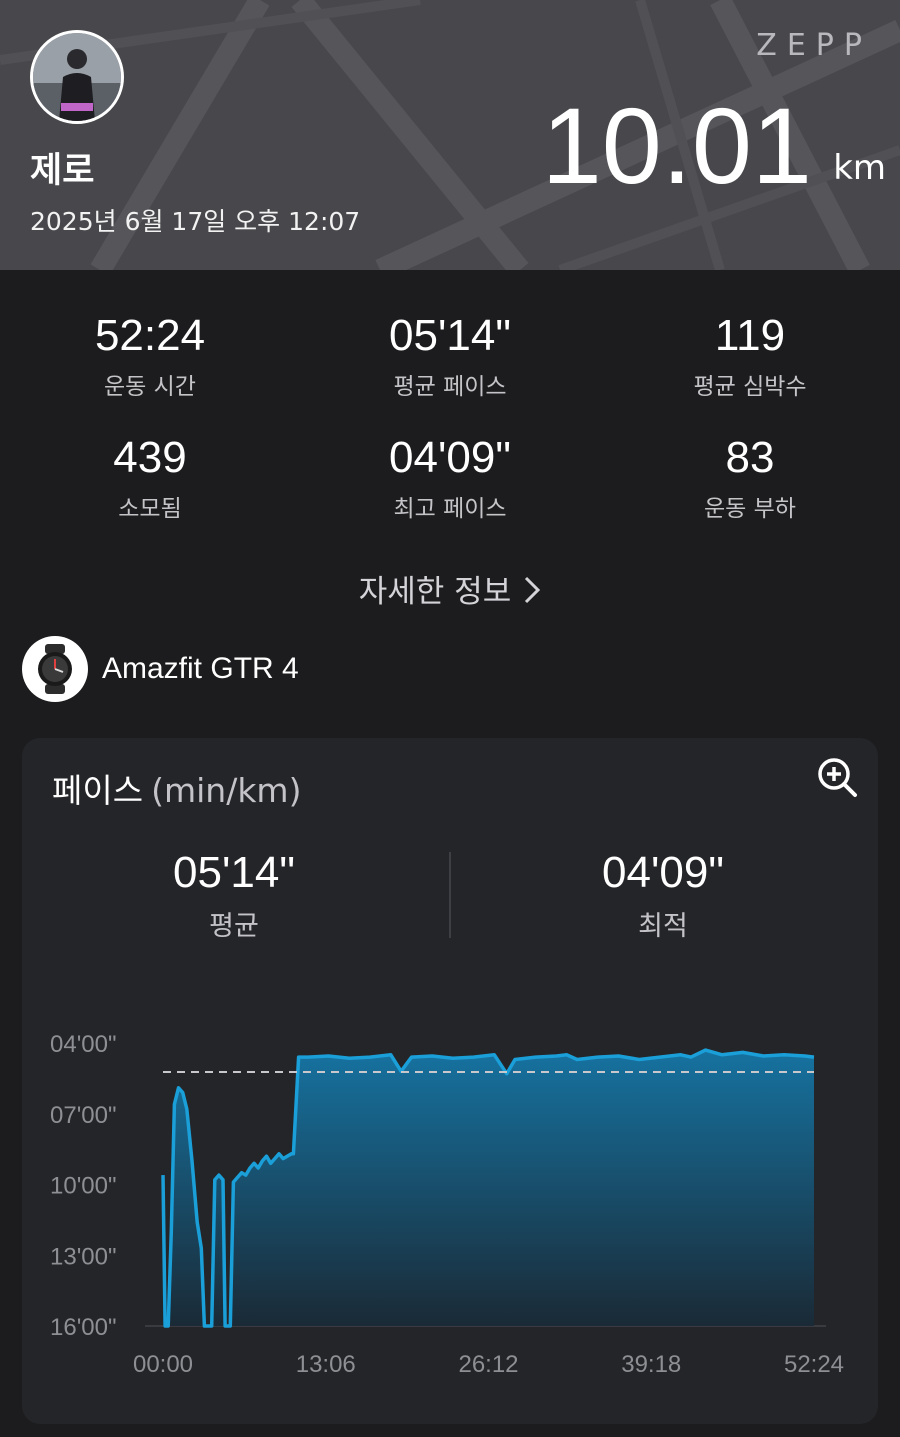  I want to click on y-tick-label: 13'00", so click(83, 1256).